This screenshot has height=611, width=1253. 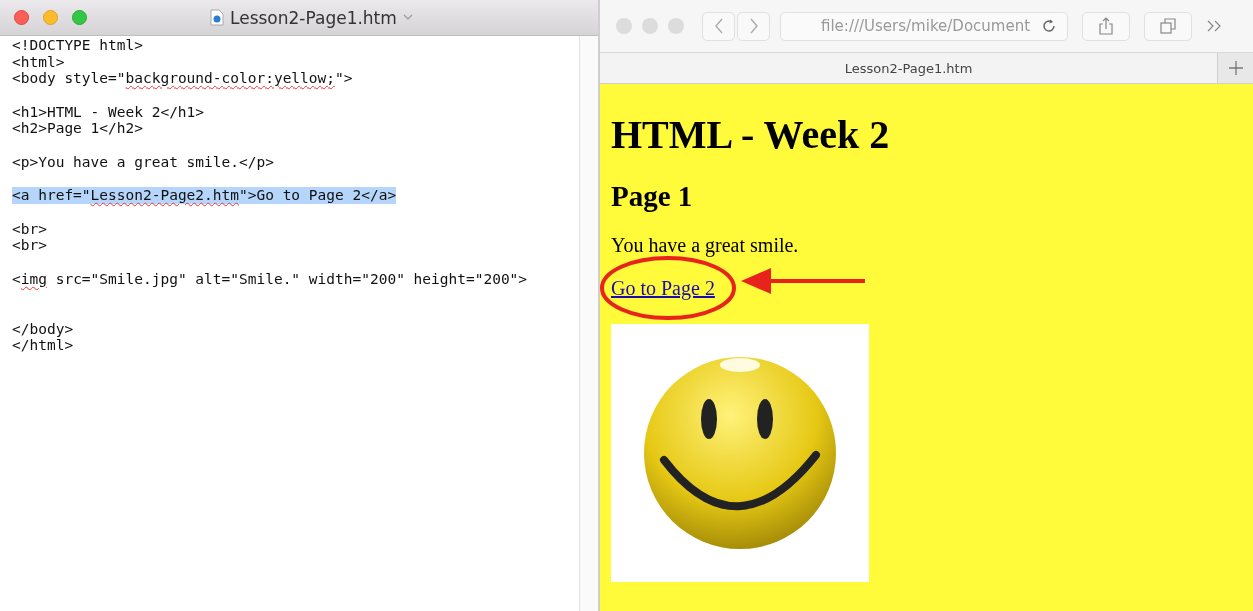 I want to click on code-line: <body style="background-color:yellow;">, so click(x=182, y=79).